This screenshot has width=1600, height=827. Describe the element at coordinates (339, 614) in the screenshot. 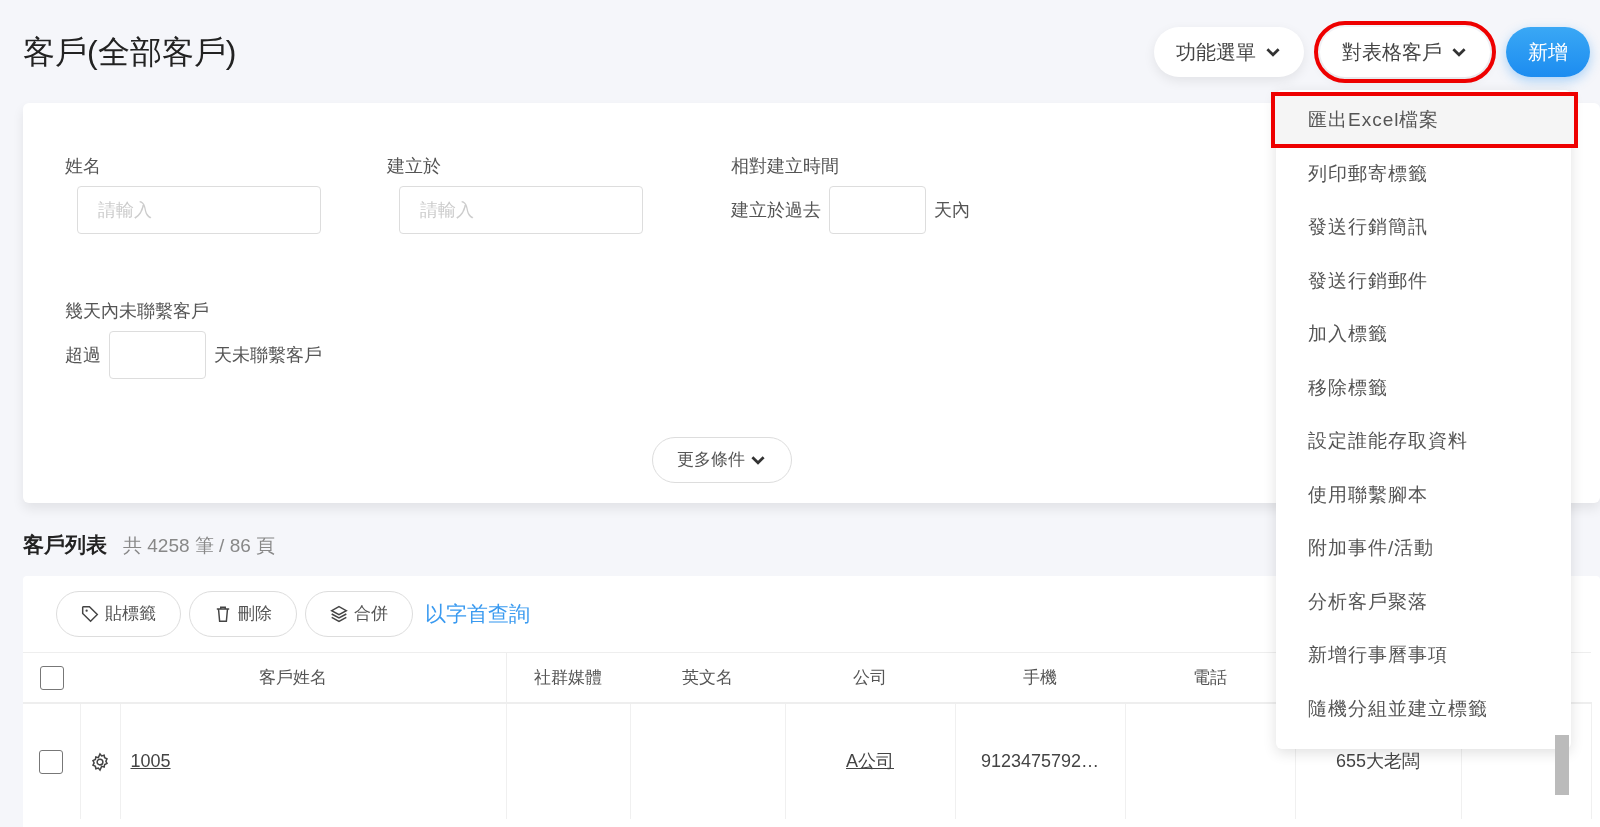

I see `layers-icon` at that location.